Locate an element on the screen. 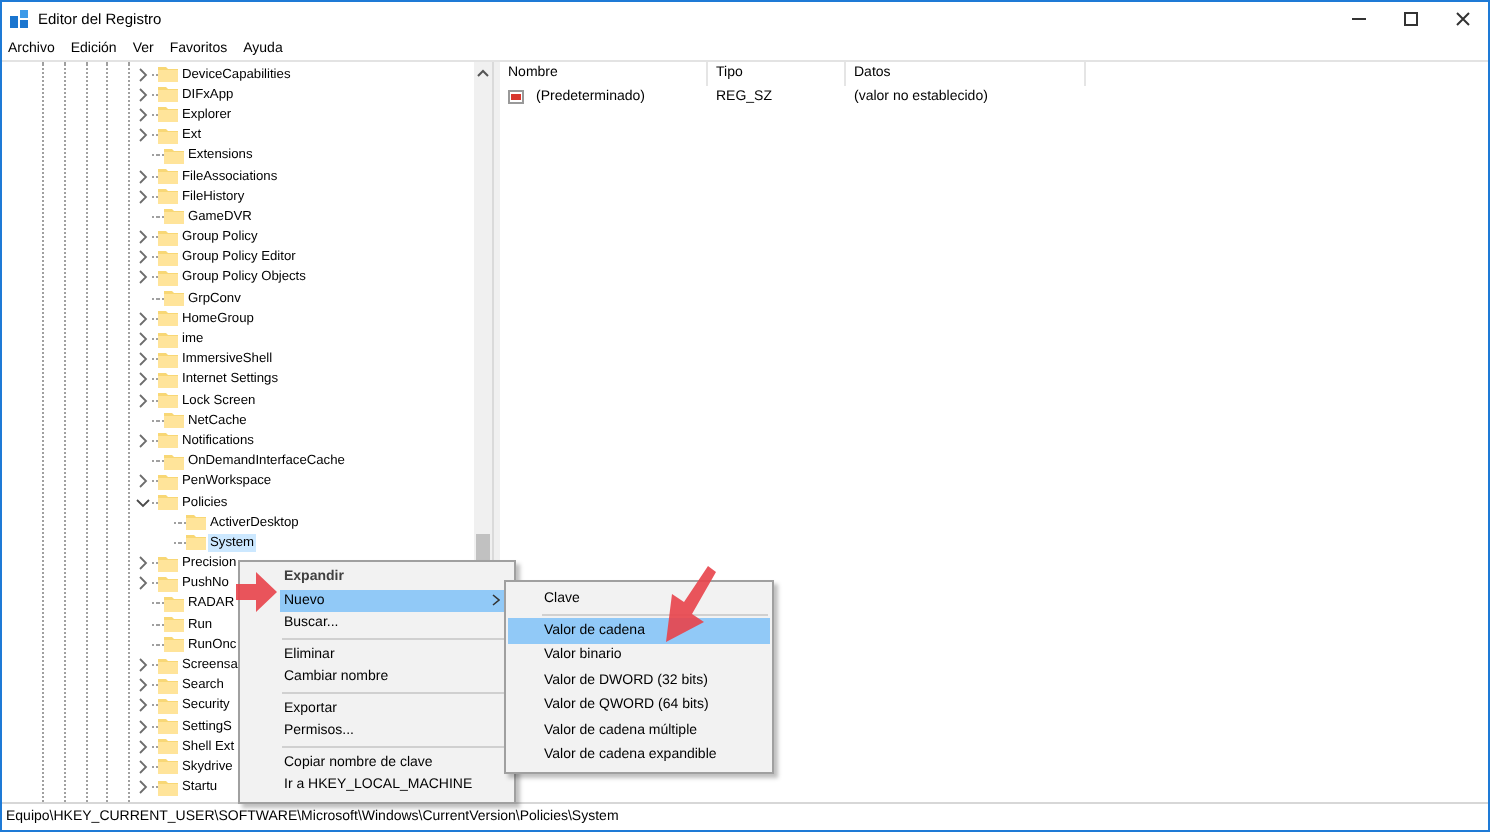  scroll-thumb is located at coordinates (483, 547).